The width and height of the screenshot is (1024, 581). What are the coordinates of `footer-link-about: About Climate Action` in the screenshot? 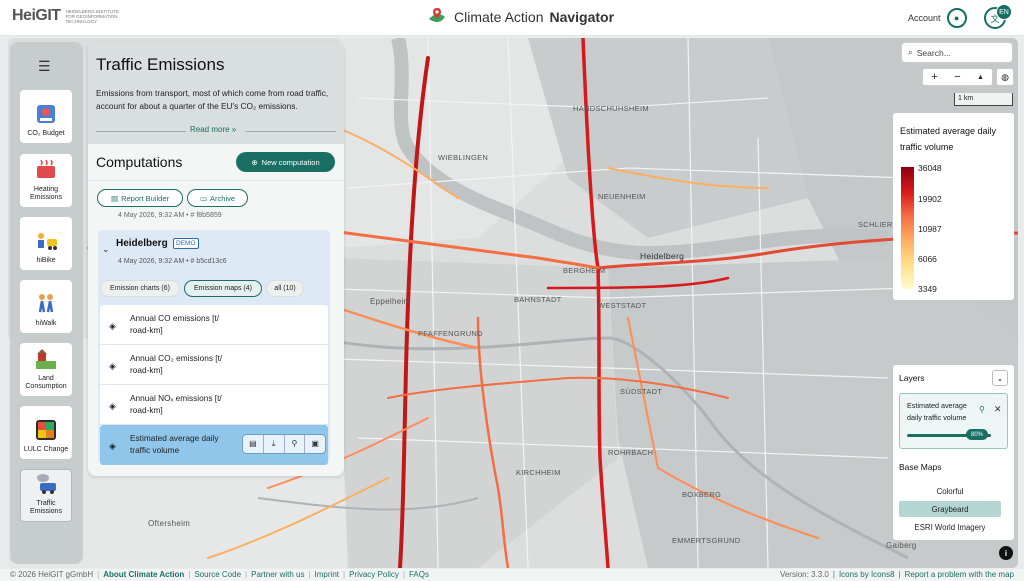 It's located at (143, 574).